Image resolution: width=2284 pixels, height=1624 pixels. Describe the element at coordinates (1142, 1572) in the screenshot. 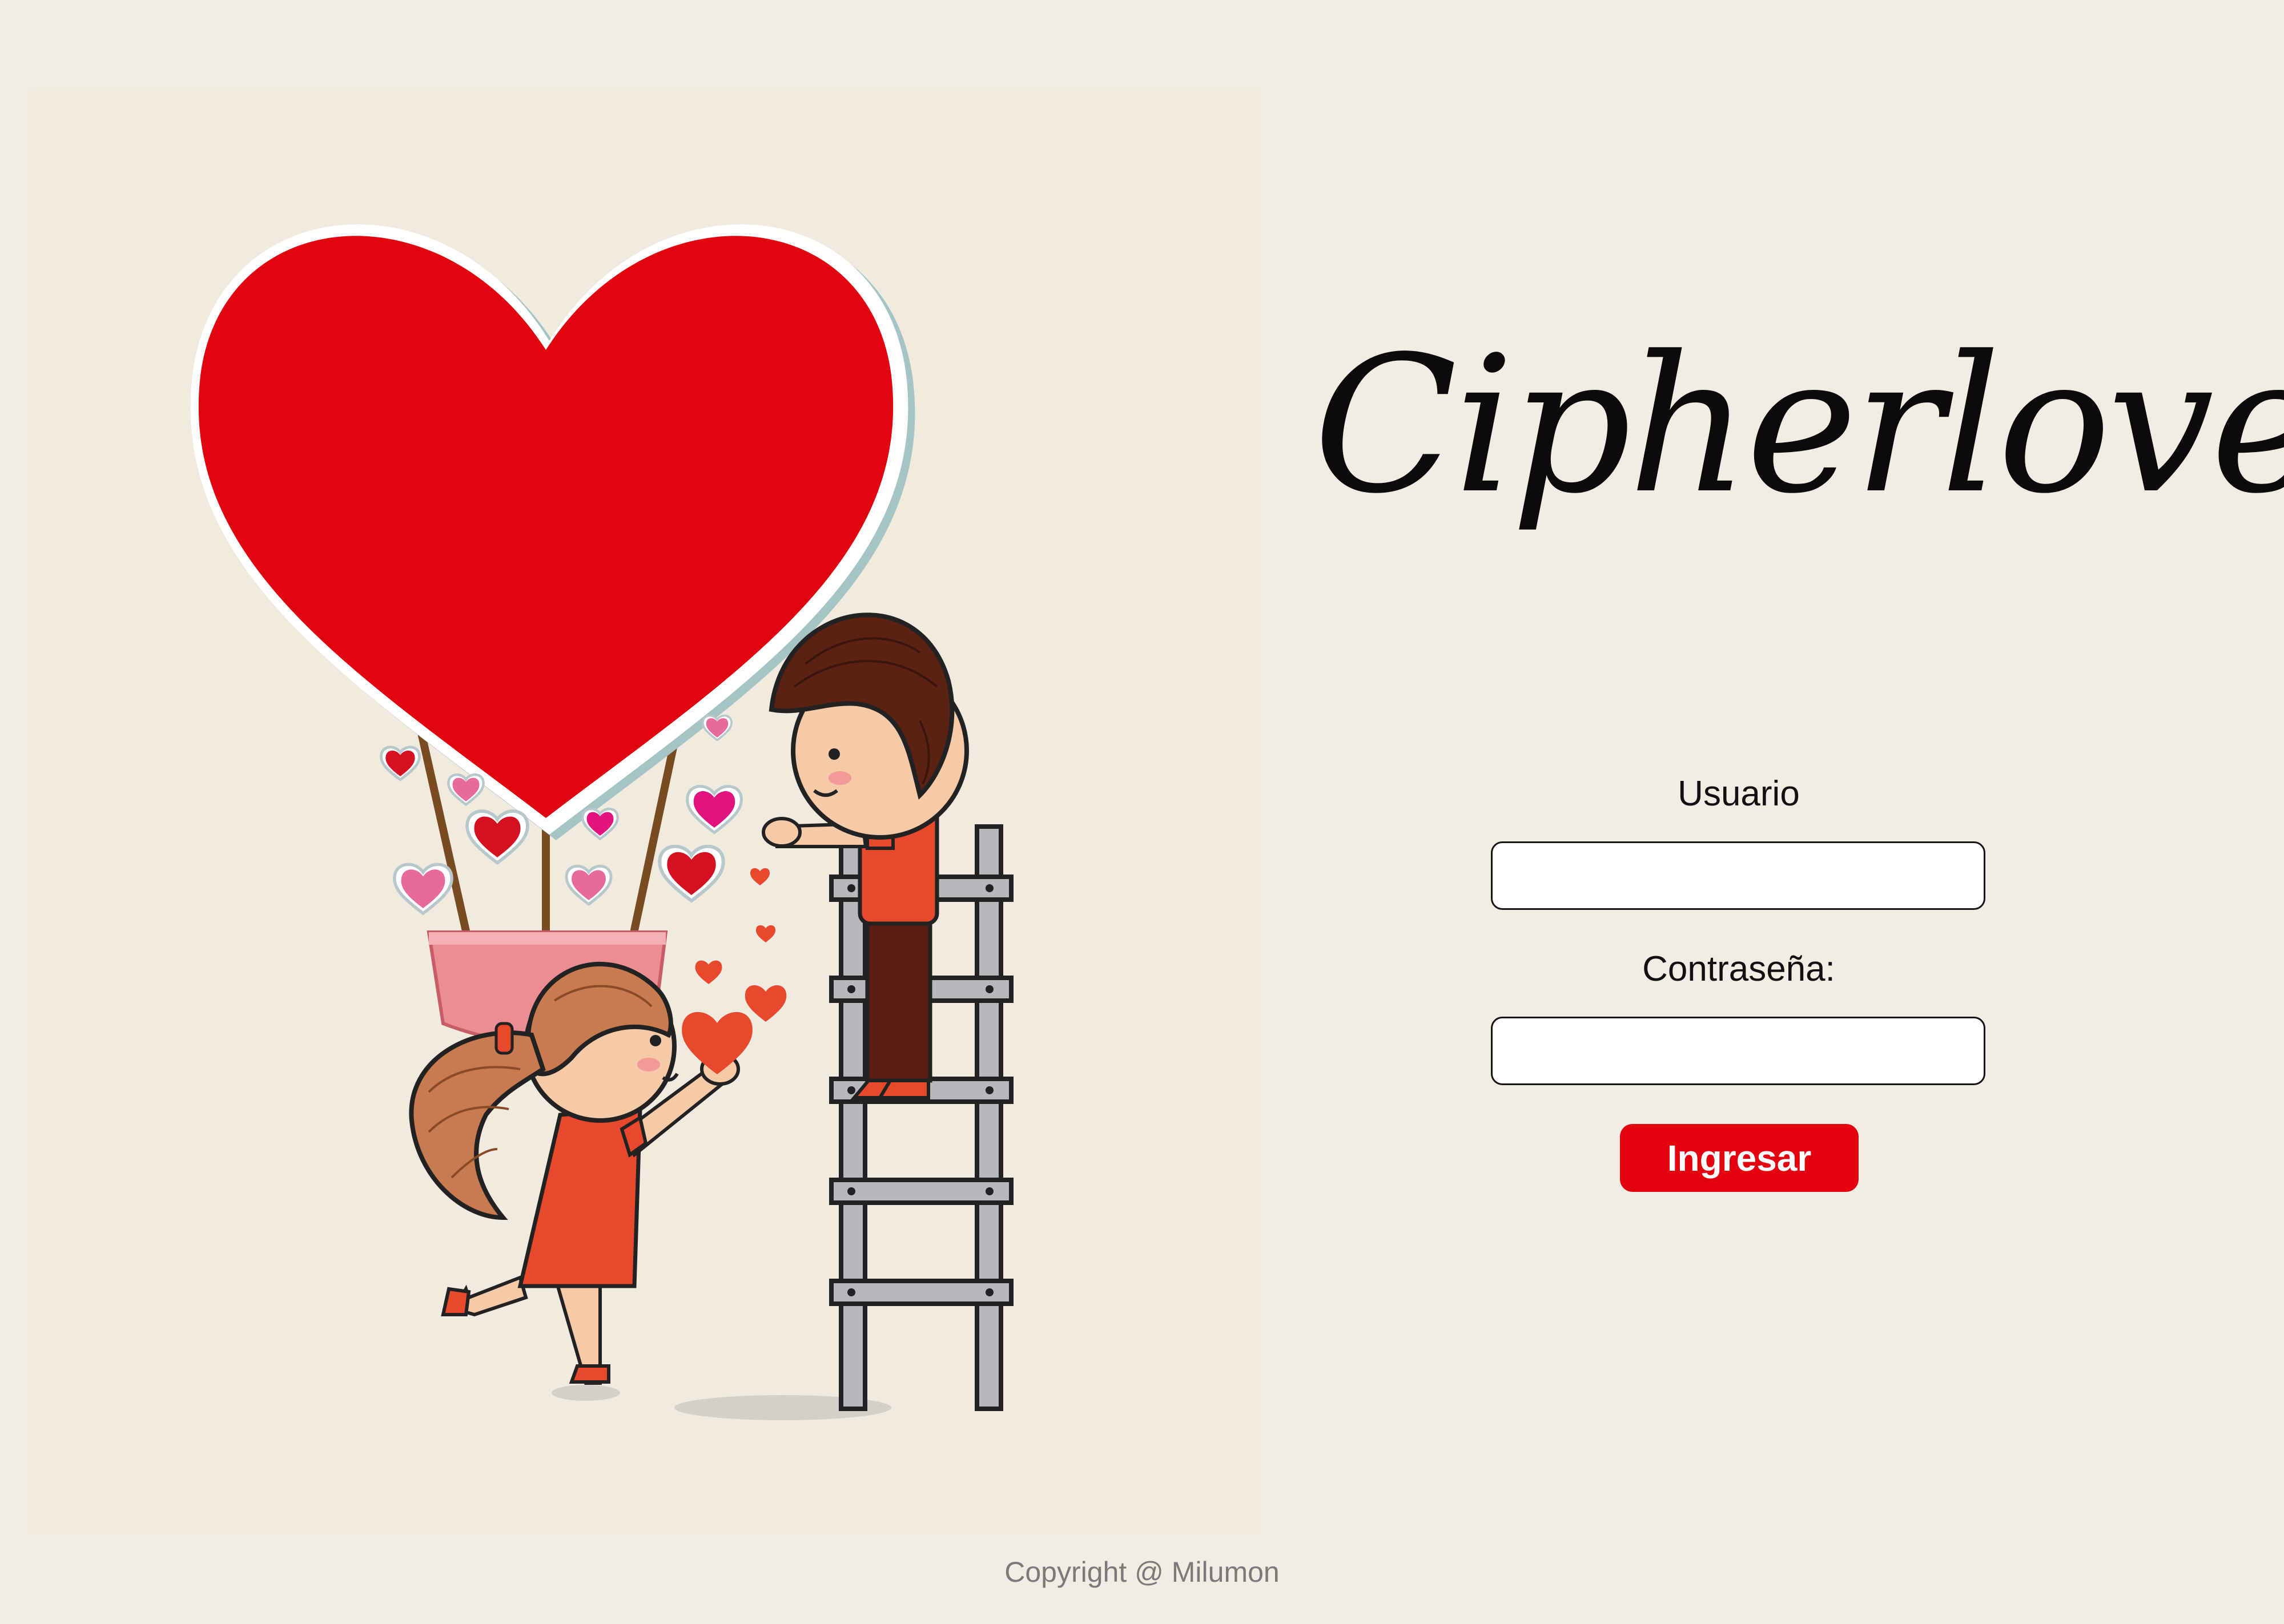

I see `copyright-footer: Copyright @ Milumon` at that location.